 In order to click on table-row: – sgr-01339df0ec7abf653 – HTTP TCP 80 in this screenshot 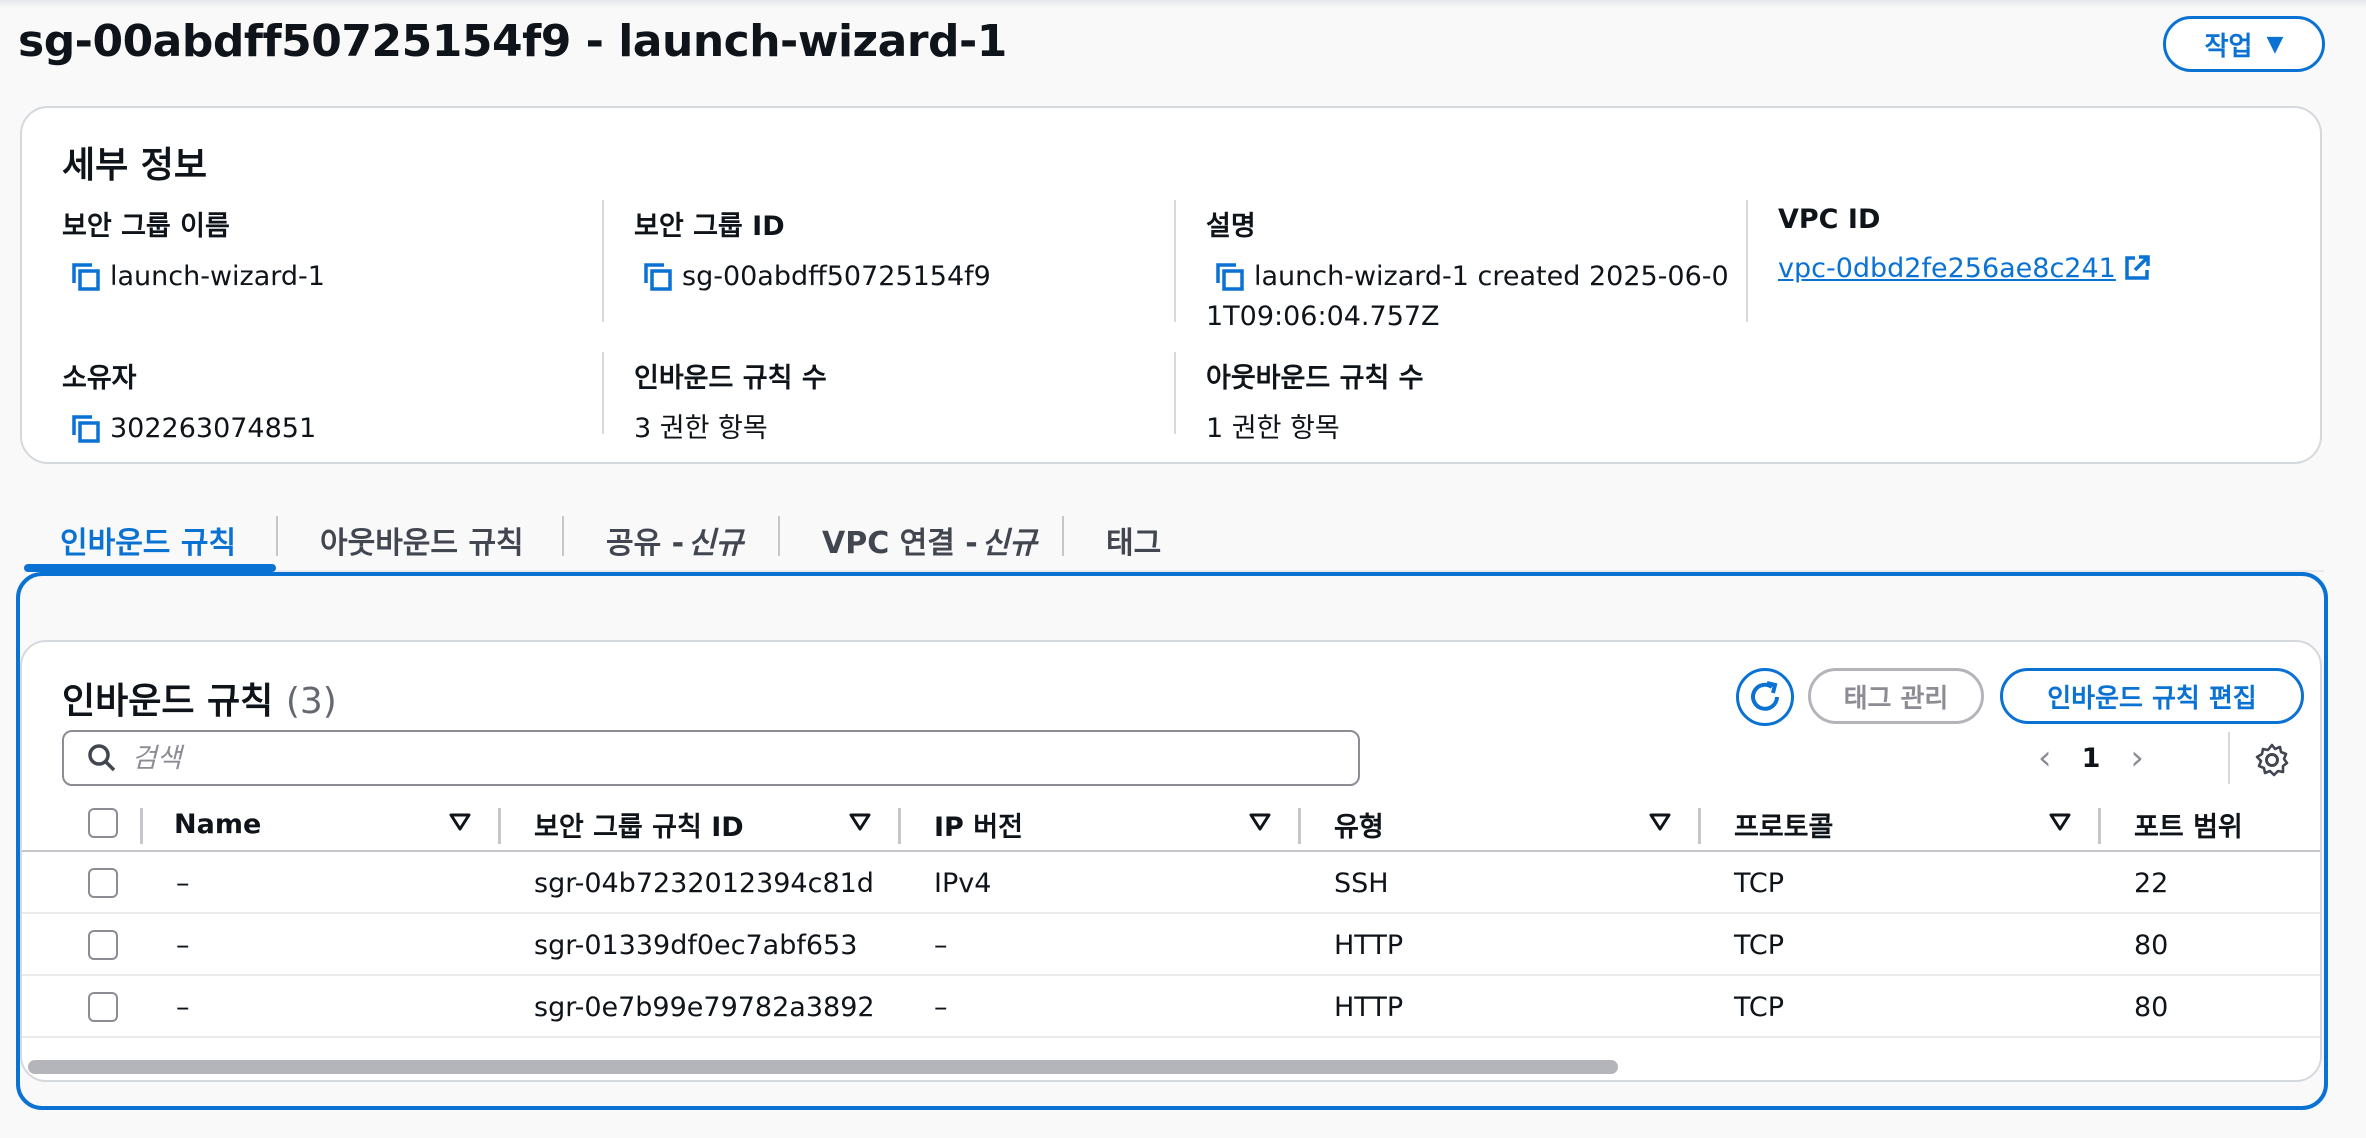, I will do `click(1171, 945)`.